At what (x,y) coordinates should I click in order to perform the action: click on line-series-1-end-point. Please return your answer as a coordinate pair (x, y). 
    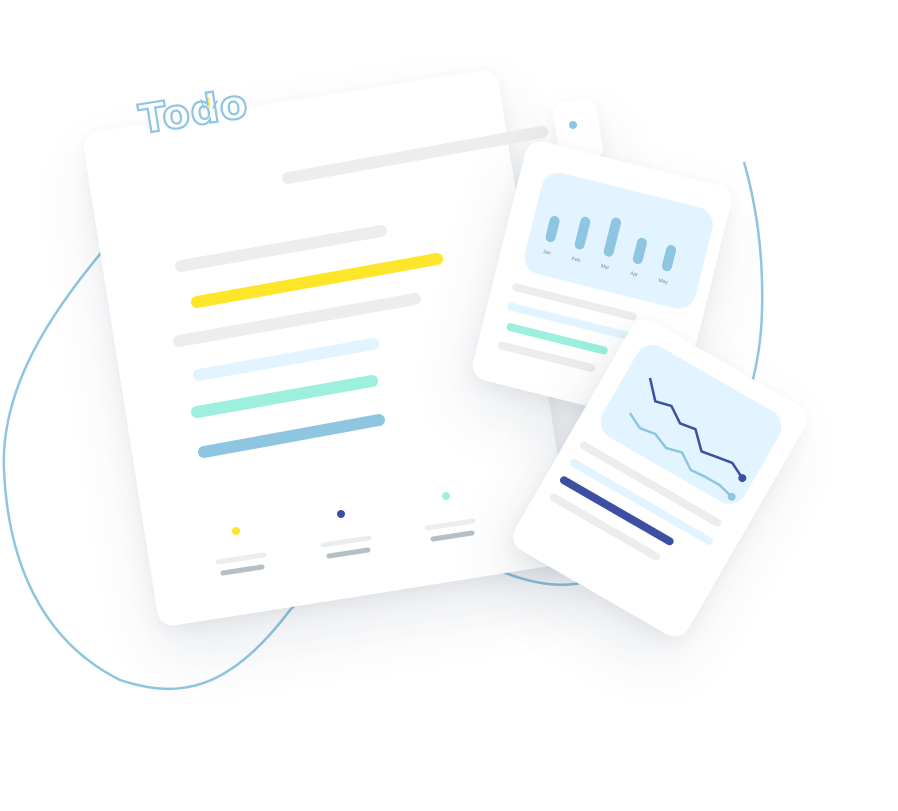
    Looking at the image, I should click on (742, 478).